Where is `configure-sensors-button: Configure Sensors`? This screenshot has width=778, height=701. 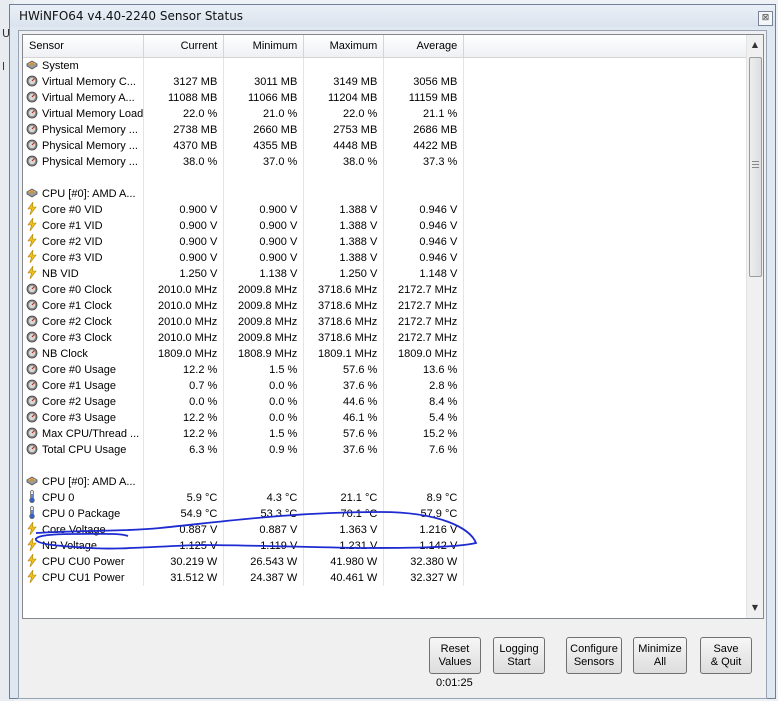 configure-sensors-button: Configure Sensors is located at coordinates (594, 655).